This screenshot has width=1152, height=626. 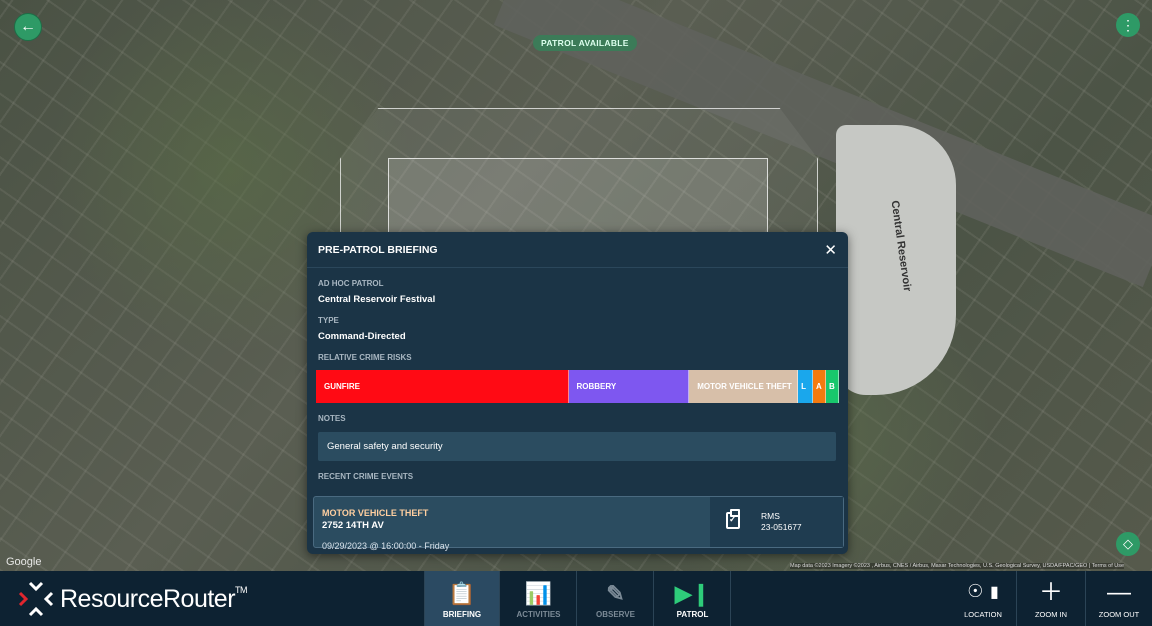 What do you see at coordinates (585, 43) in the screenshot?
I see `patrol-available-tag: PATROL AVAILABLE` at bounding box center [585, 43].